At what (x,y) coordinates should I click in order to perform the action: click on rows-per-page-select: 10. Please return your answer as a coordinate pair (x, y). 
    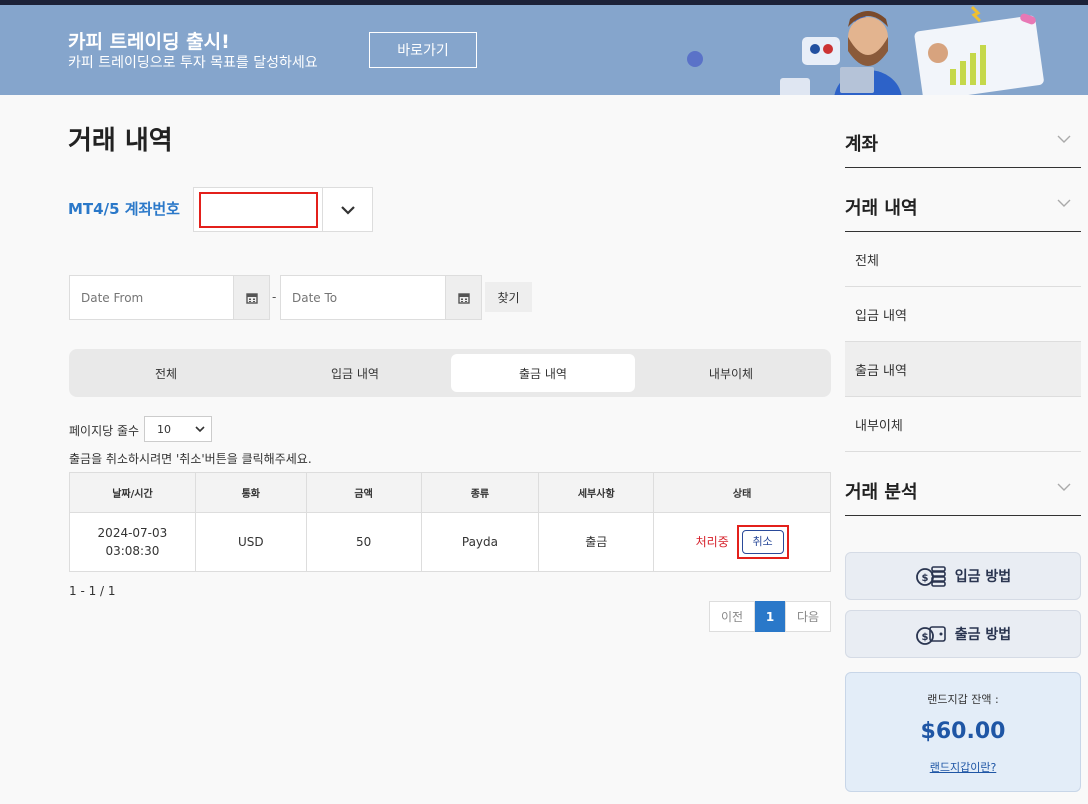
    Looking at the image, I should click on (178, 429).